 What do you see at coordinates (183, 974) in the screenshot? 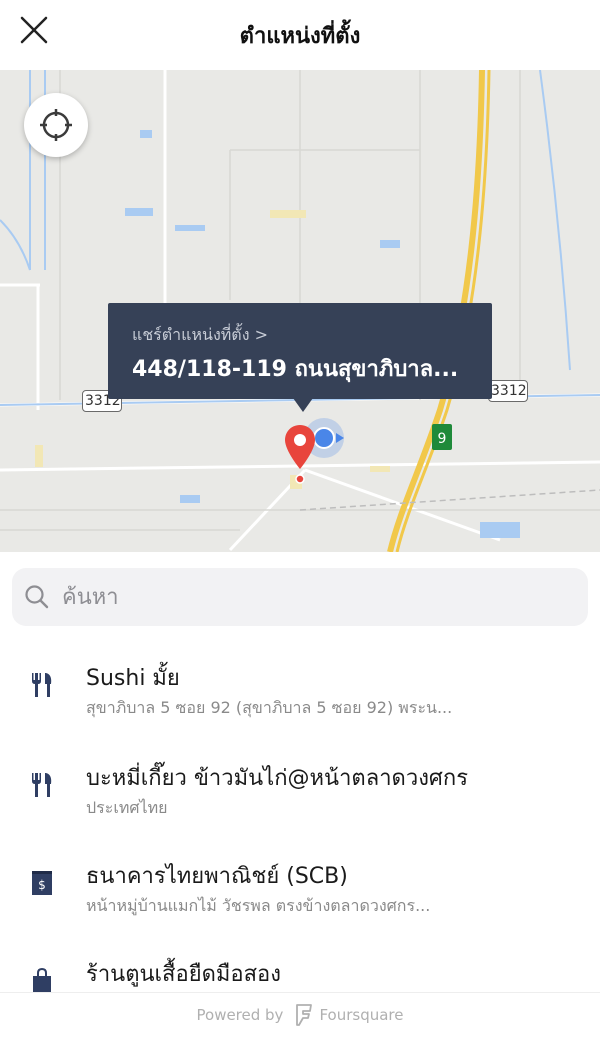
I see `place-name: ร้านตูนเสื้อยืดมือสอง` at bounding box center [183, 974].